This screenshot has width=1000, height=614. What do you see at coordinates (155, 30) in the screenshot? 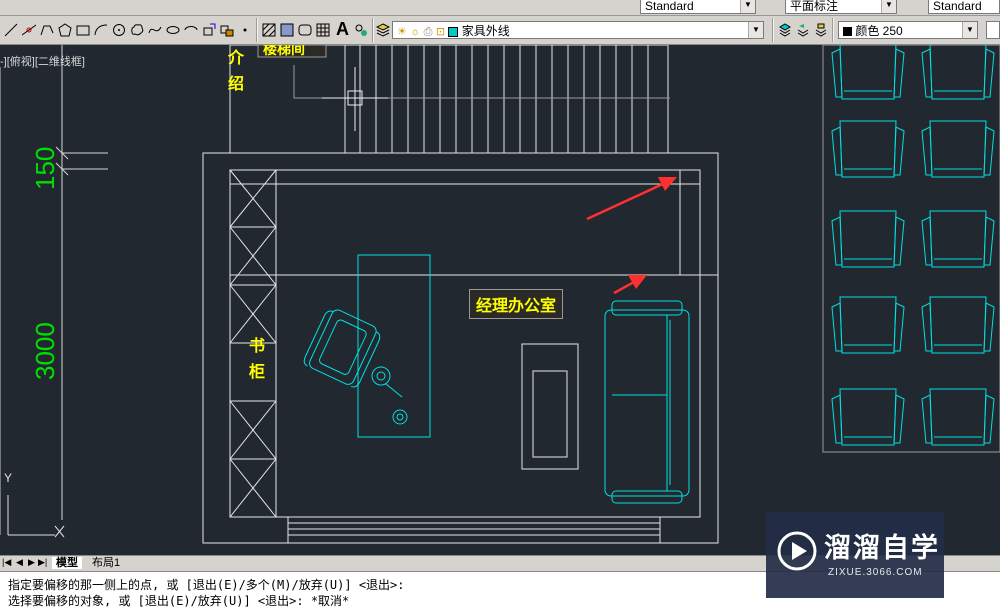
I see `spline-tool-icon` at bounding box center [155, 30].